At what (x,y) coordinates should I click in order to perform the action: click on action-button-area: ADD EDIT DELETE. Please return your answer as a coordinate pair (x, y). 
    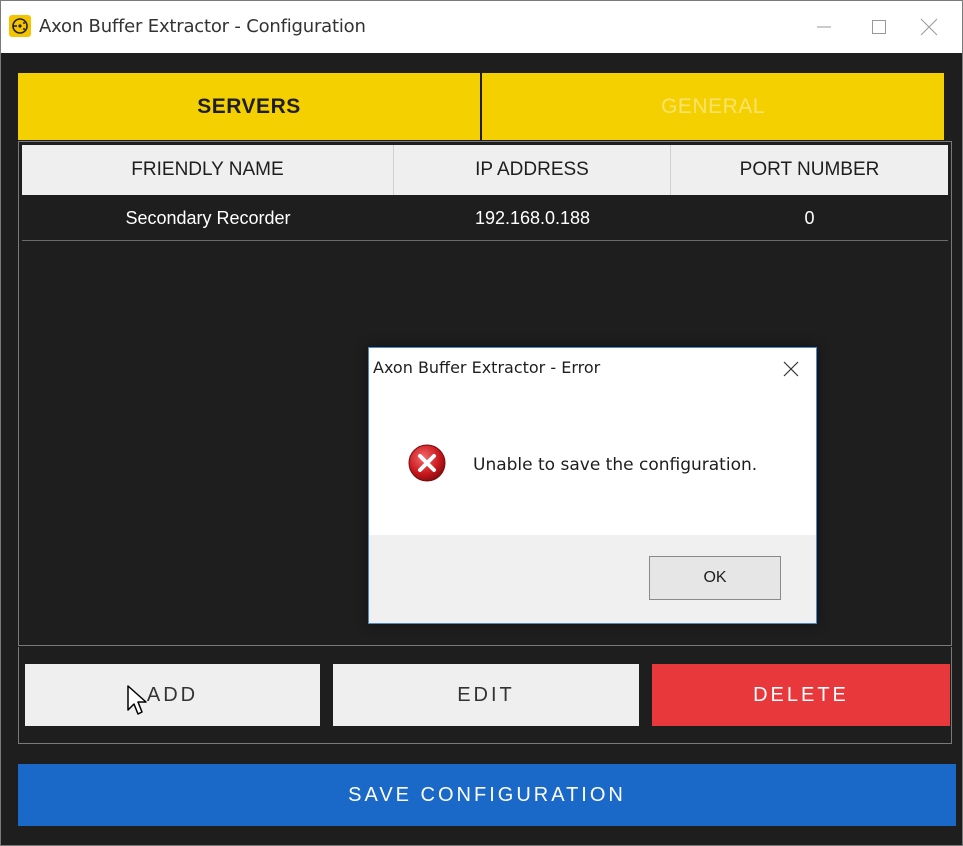
    Looking at the image, I should click on (485, 695).